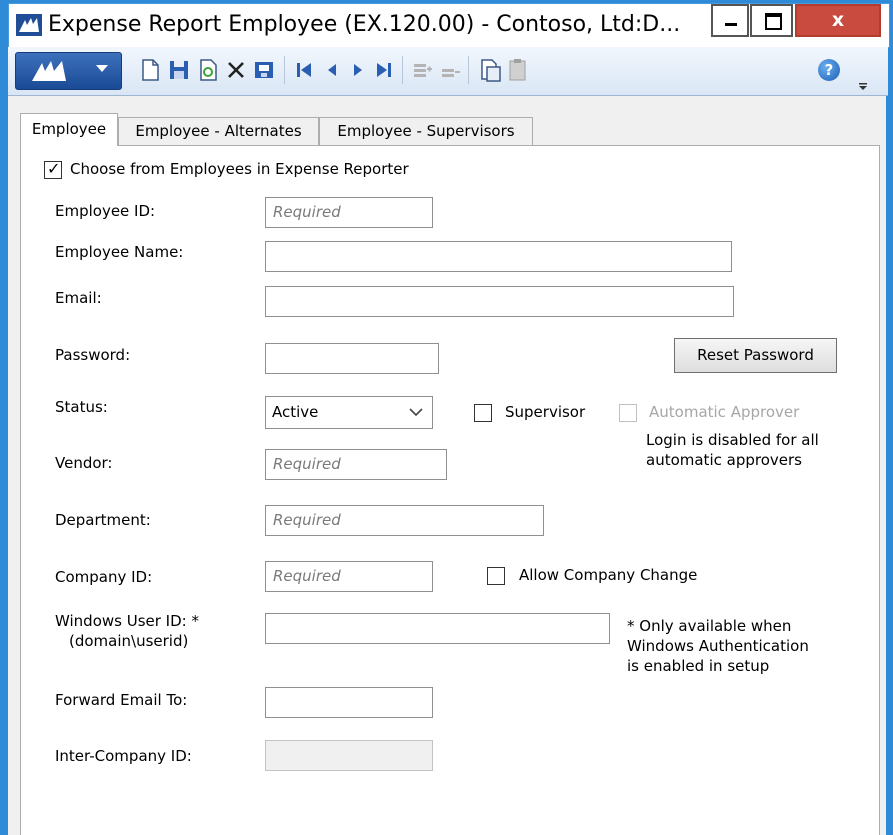 The height and width of the screenshot is (835, 893). I want to click on last-record-icon, so click(384, 70).